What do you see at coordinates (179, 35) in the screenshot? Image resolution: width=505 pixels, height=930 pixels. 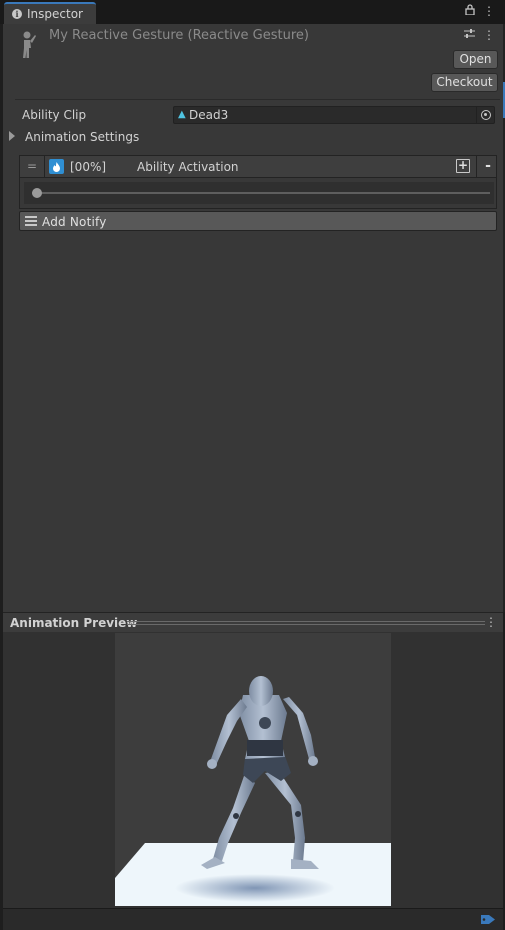 I see `asset-title: My Reactive Gesture (Reactive Gesture)` at bounding box center [179, 35].